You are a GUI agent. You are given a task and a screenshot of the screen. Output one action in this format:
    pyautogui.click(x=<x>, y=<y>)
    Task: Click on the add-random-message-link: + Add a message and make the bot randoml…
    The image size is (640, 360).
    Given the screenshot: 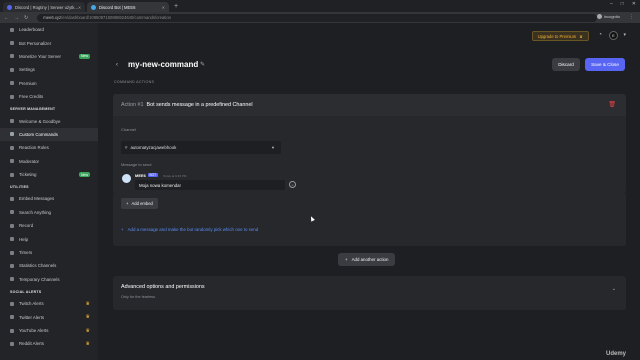 What is the action you would take?
    pyautogui.click(x=189, y=229)
    